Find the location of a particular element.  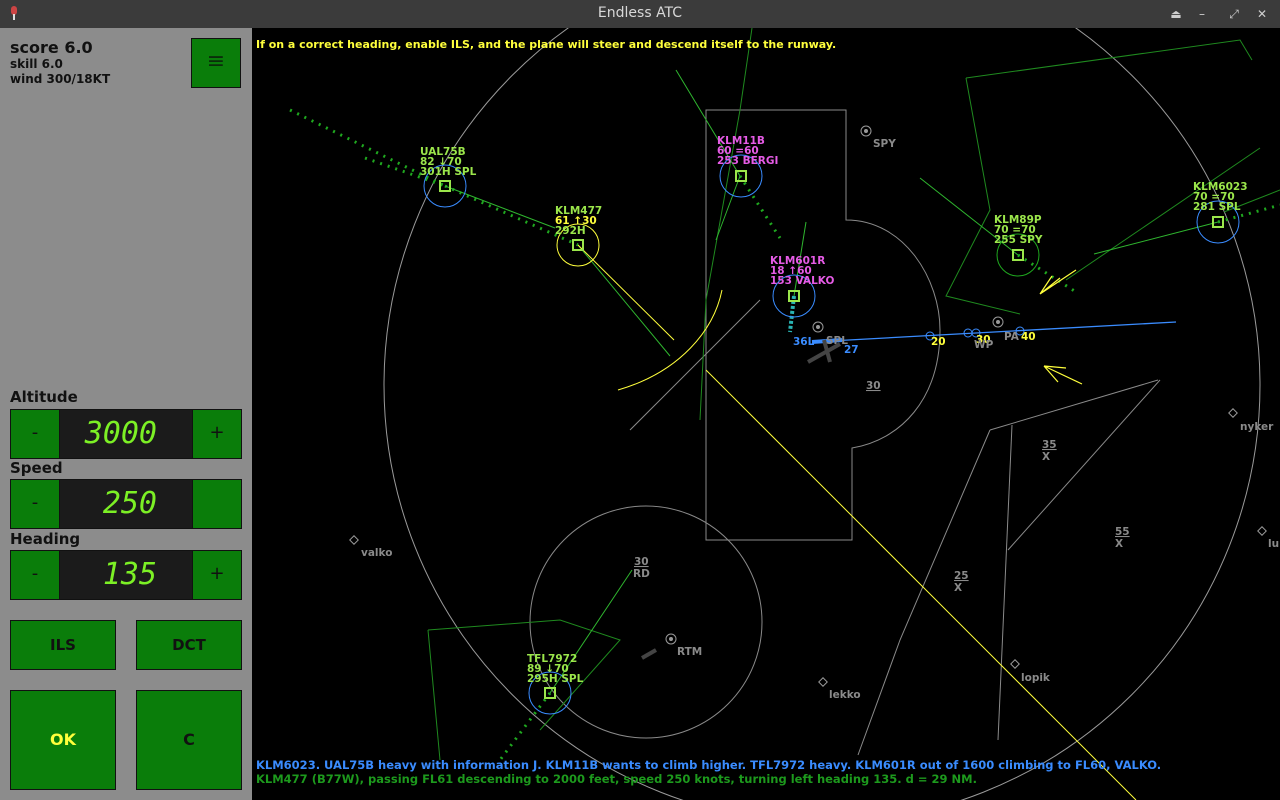

sector-label-55-top: 55 is located at coordinates (1122, 532).